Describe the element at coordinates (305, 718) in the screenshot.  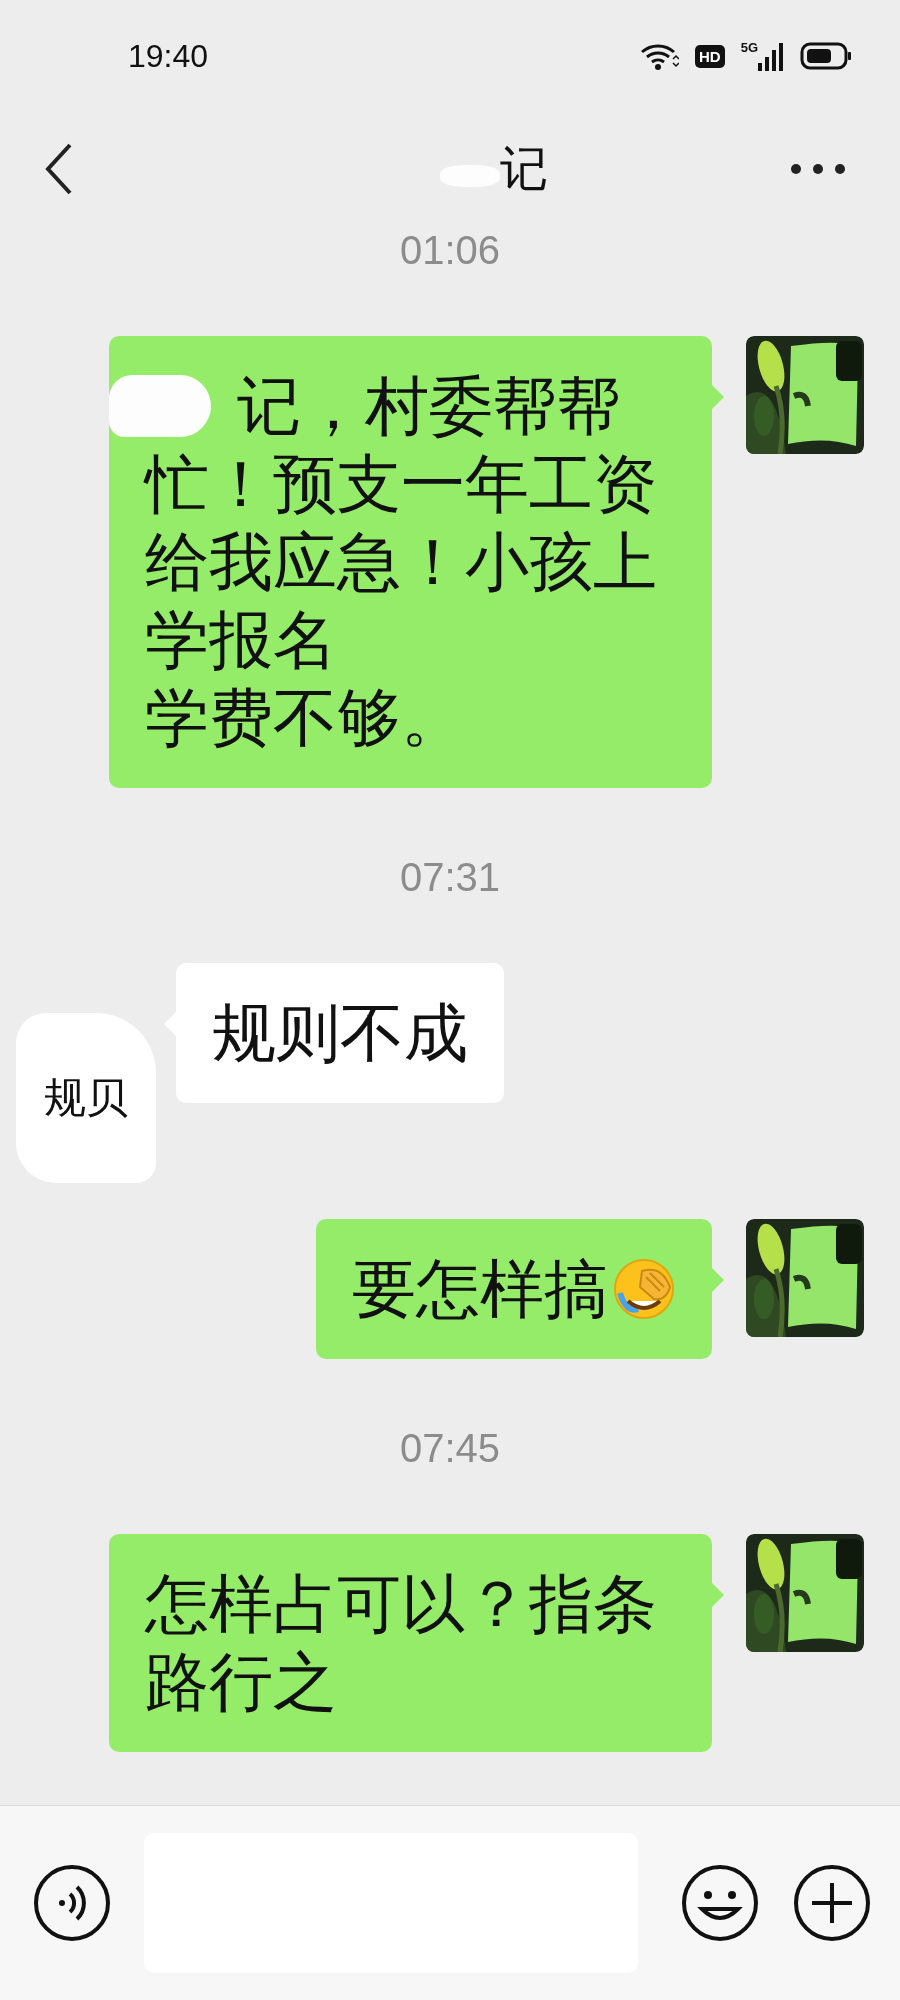
I see `message-text: 学费不够。` at that location.